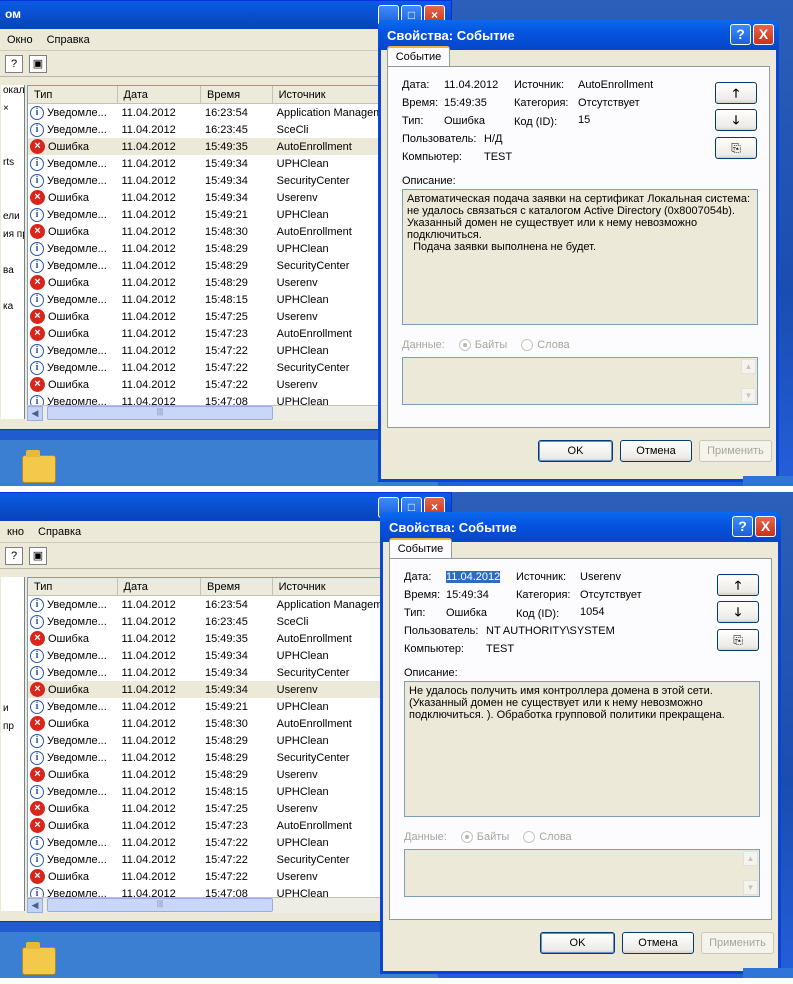 The width and height of the screenshot is (793, 984). Describe the element at coordinates (12, 730) in the screenshot. I see `tree-item: пр` at that location.